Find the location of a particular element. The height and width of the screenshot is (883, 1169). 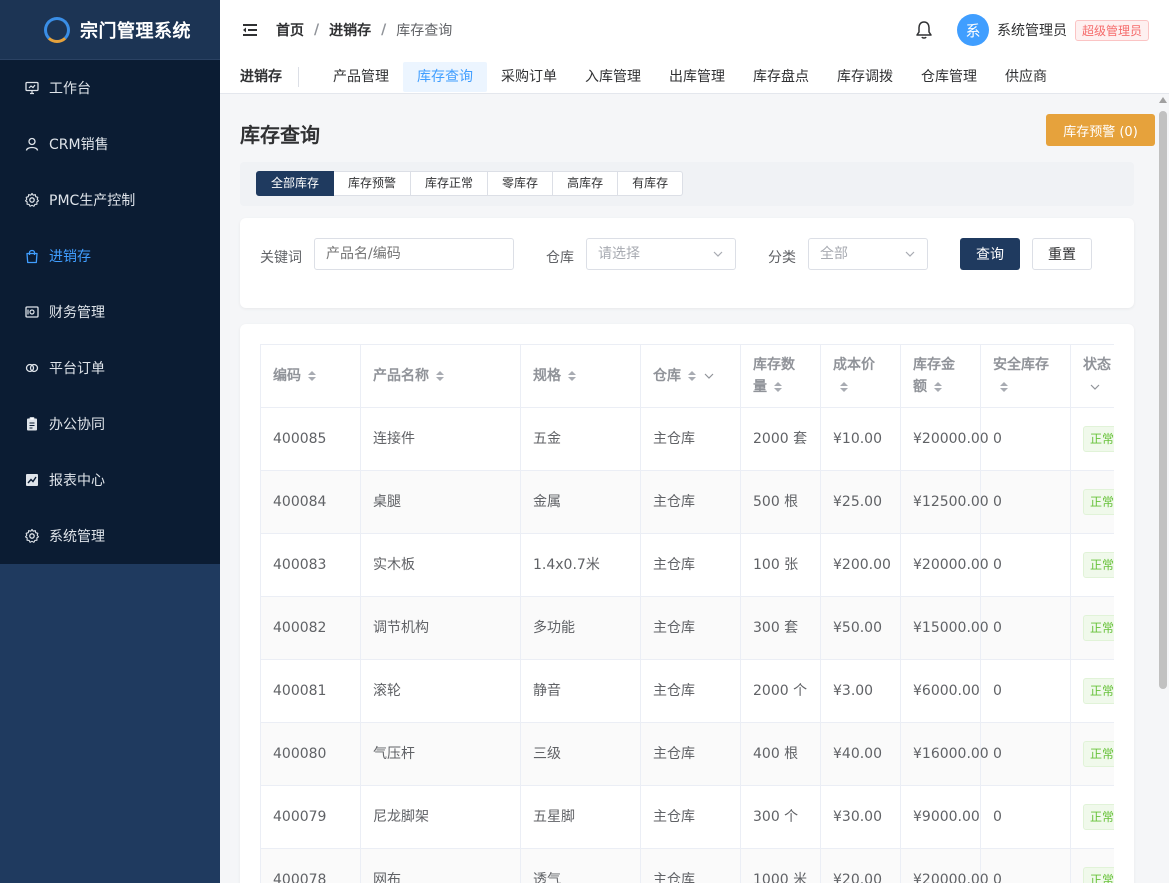

subnav-tab-1: 库存查询 is located at coordinates (445, 76).